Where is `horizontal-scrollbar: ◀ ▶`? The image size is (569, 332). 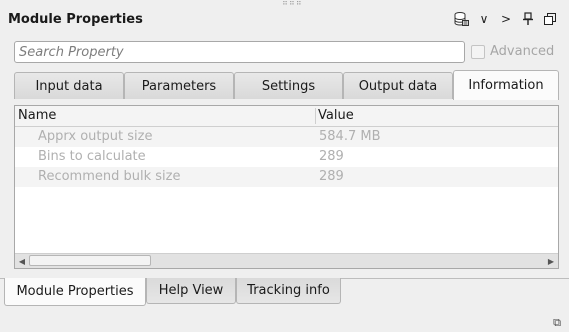
horizontal-scrollbar: ◀ ▶ is located at coordinates (286, 260).